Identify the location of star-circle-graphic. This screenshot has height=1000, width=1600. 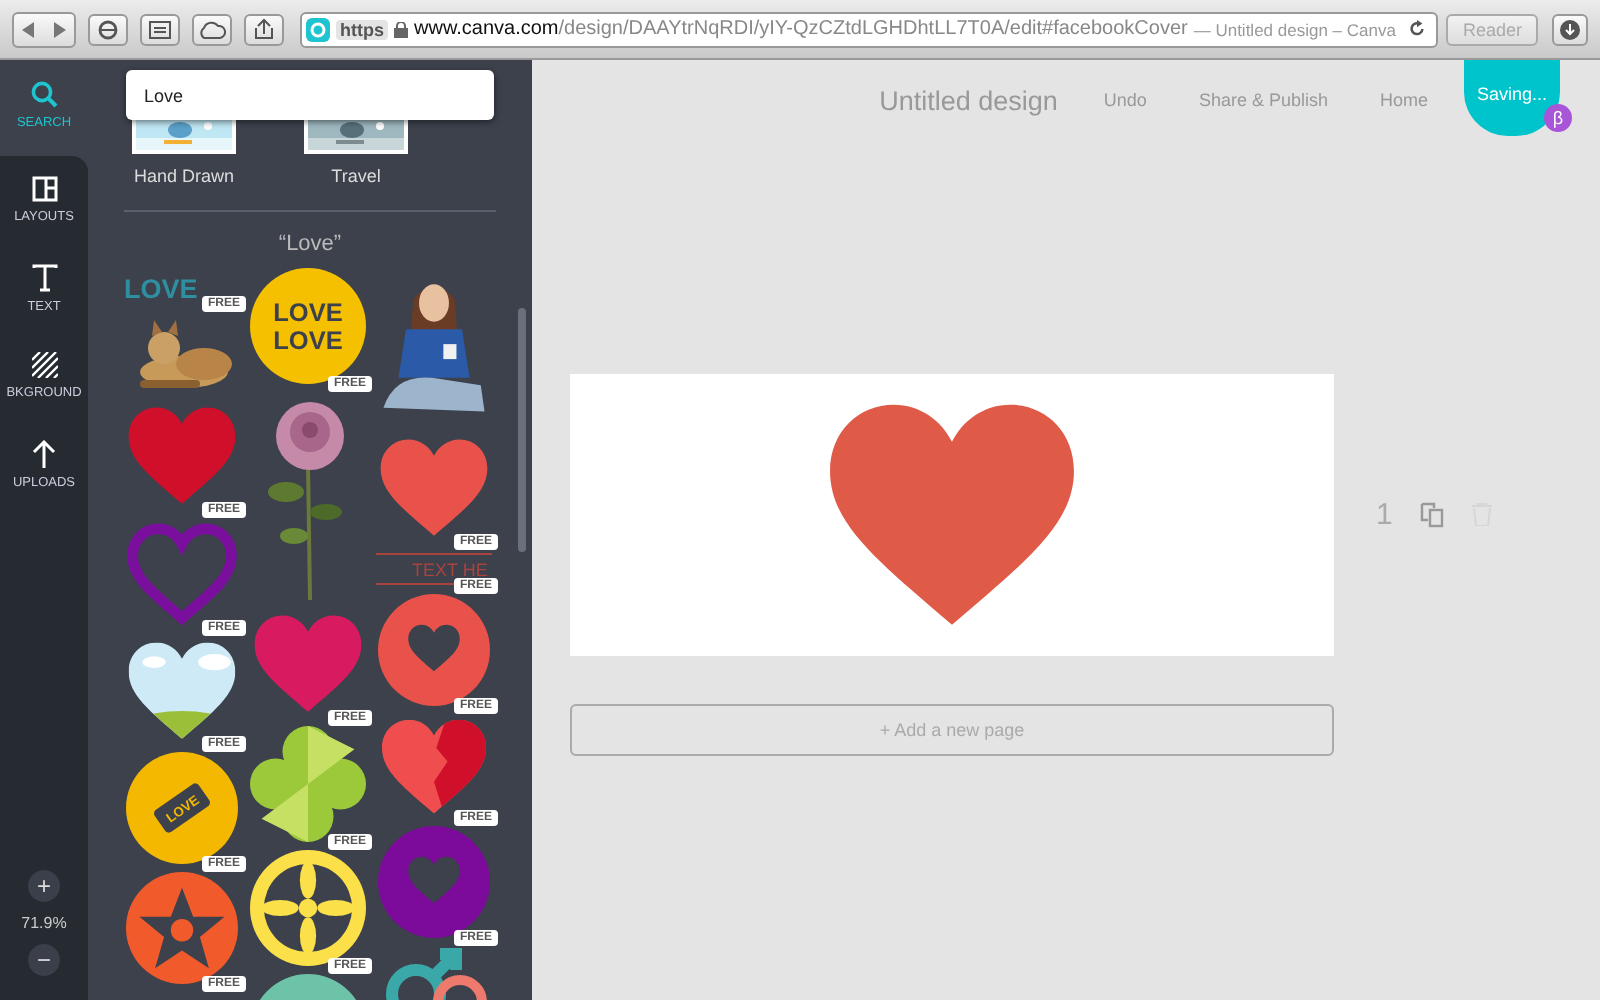
(182, 928).